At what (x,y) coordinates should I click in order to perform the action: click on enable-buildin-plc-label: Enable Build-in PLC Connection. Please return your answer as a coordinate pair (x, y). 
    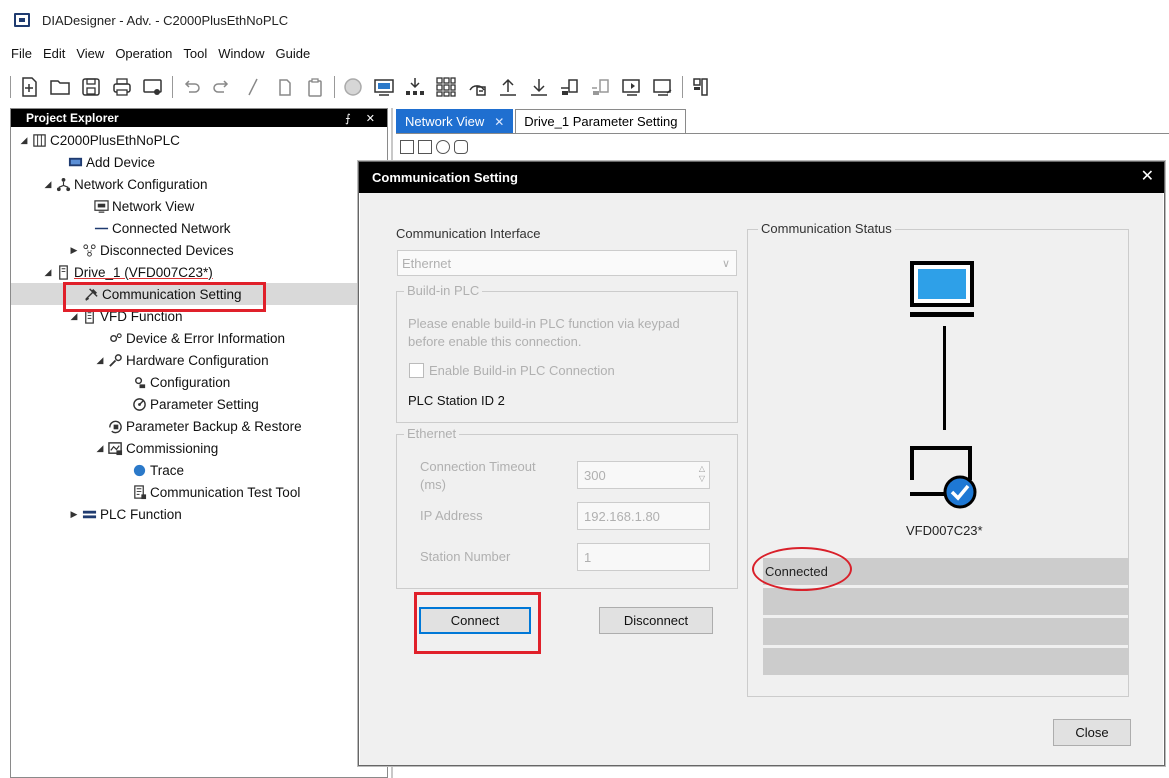
    Looking at the image, I should click on (522, 370).